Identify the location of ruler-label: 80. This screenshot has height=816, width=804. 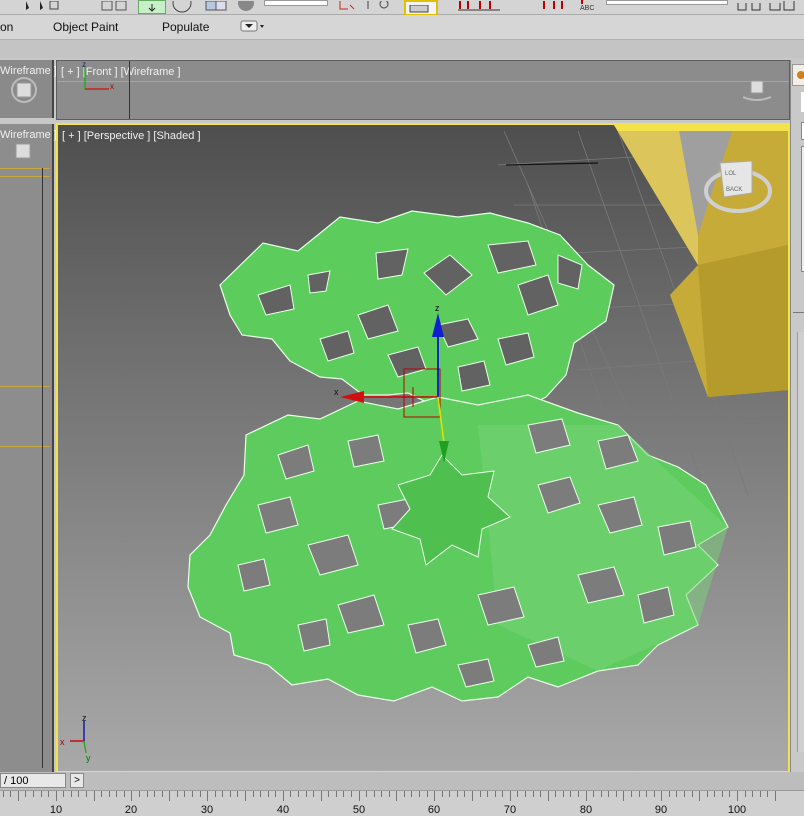
(586, 810).